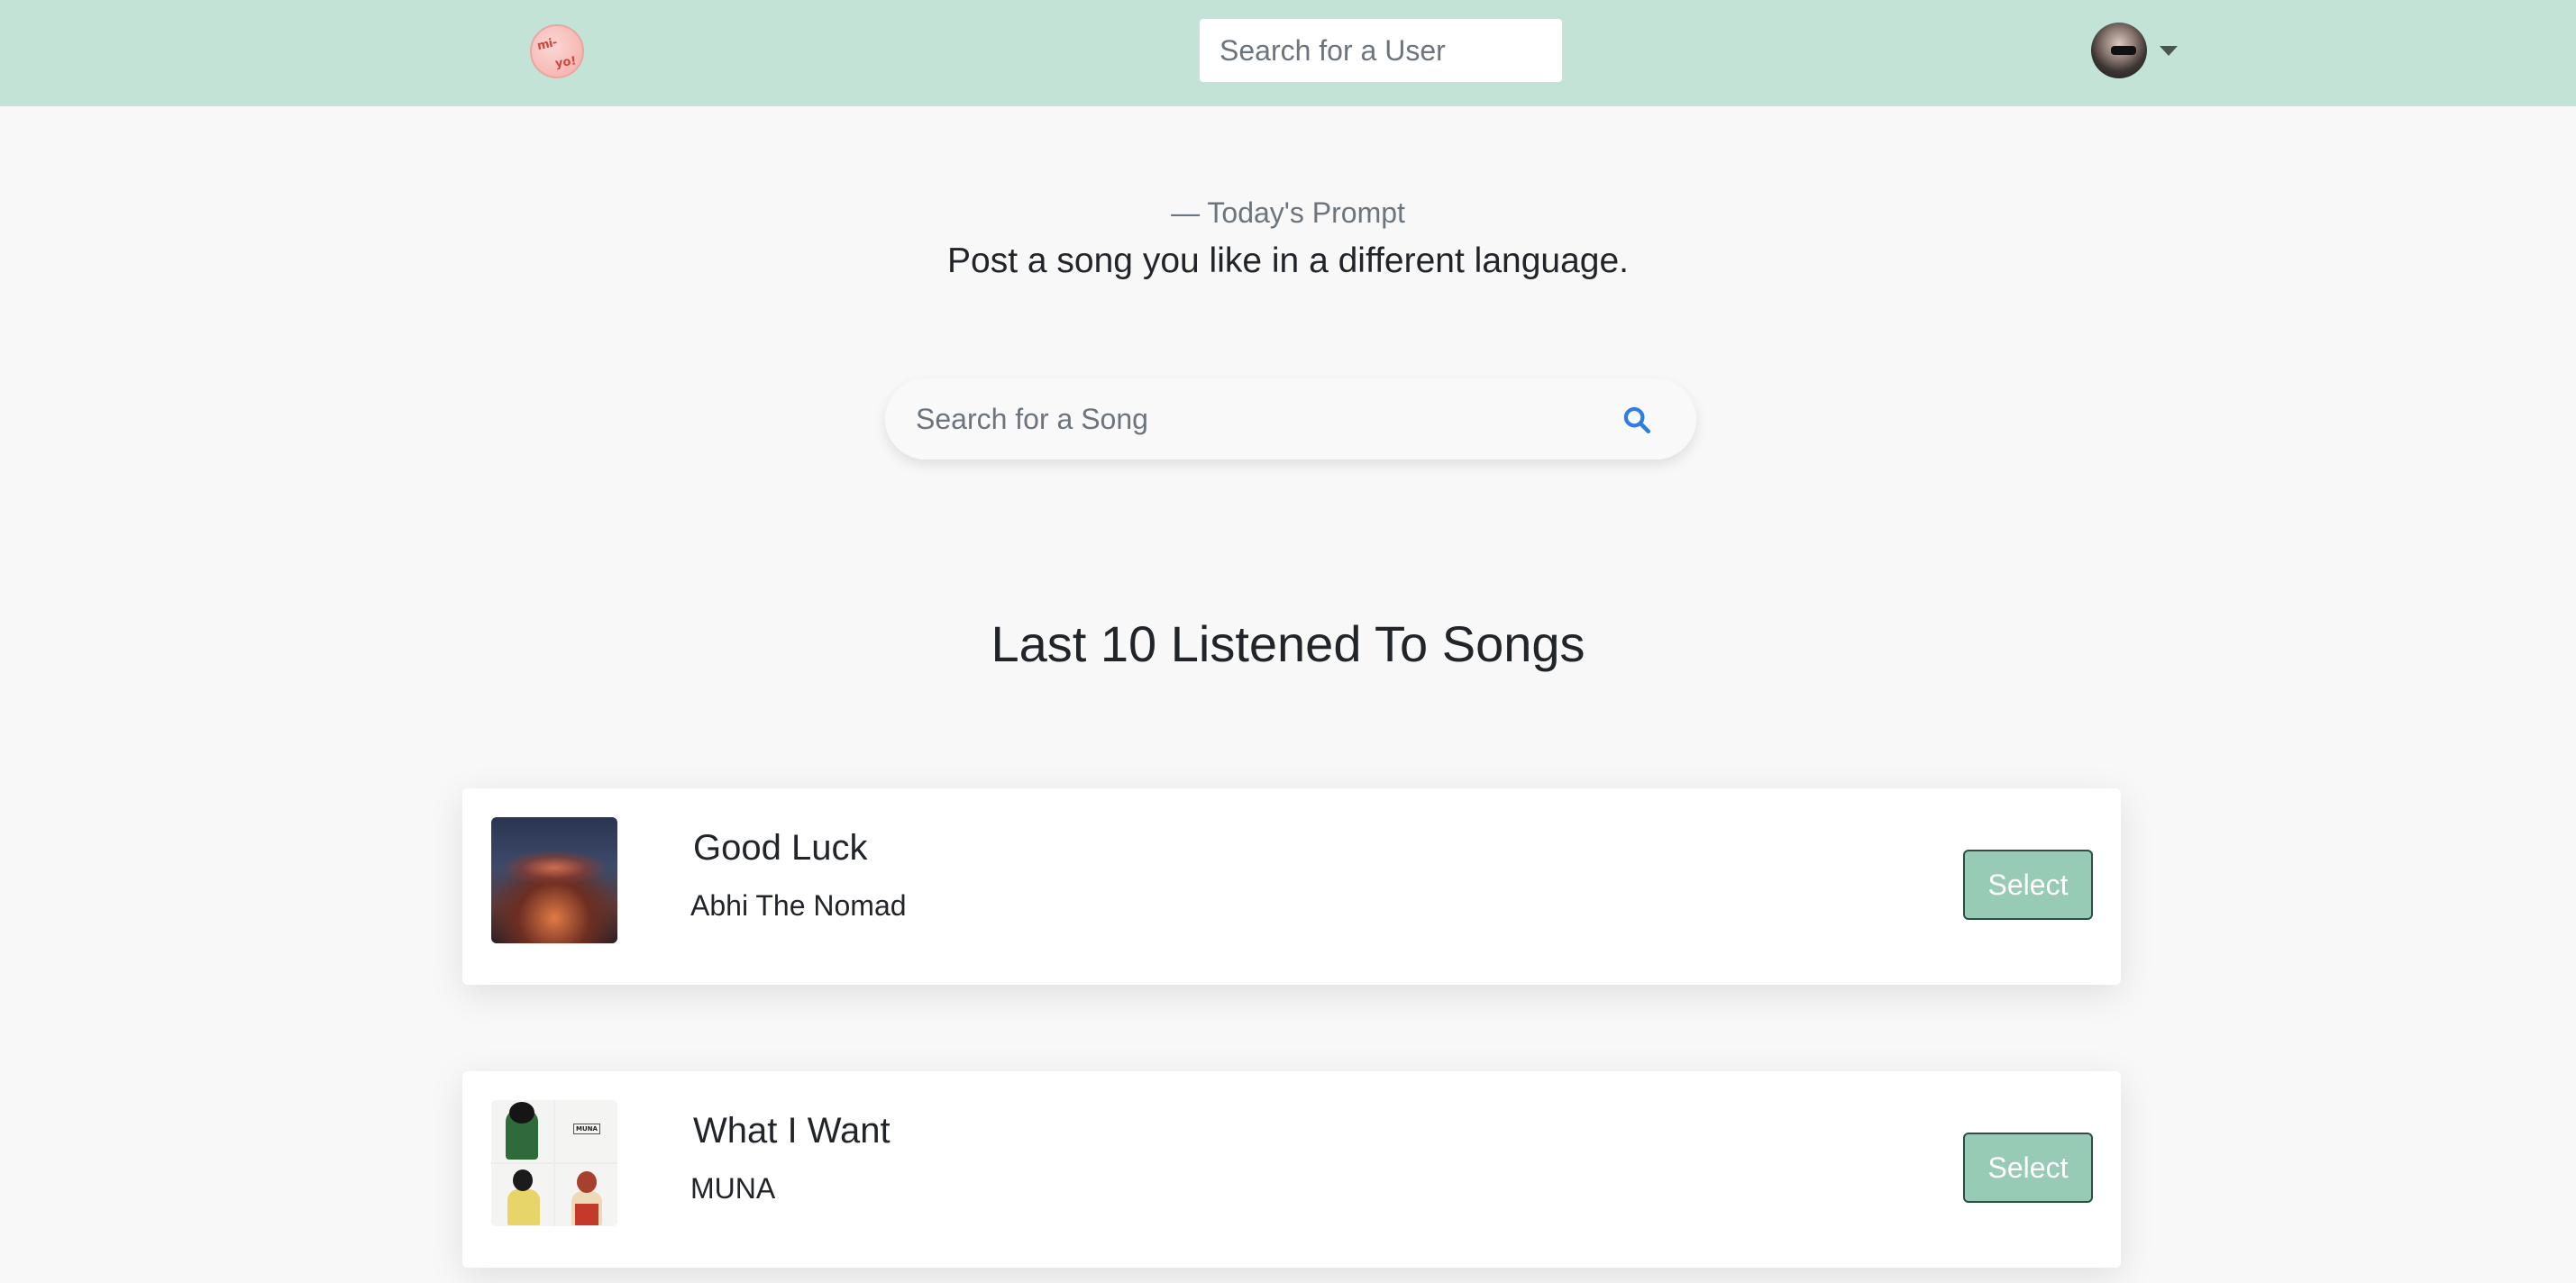 Image resolution: width=2576 pixels, height=1283 pixels. I want to click on profile-menu-toggle, so click(2134, 50).